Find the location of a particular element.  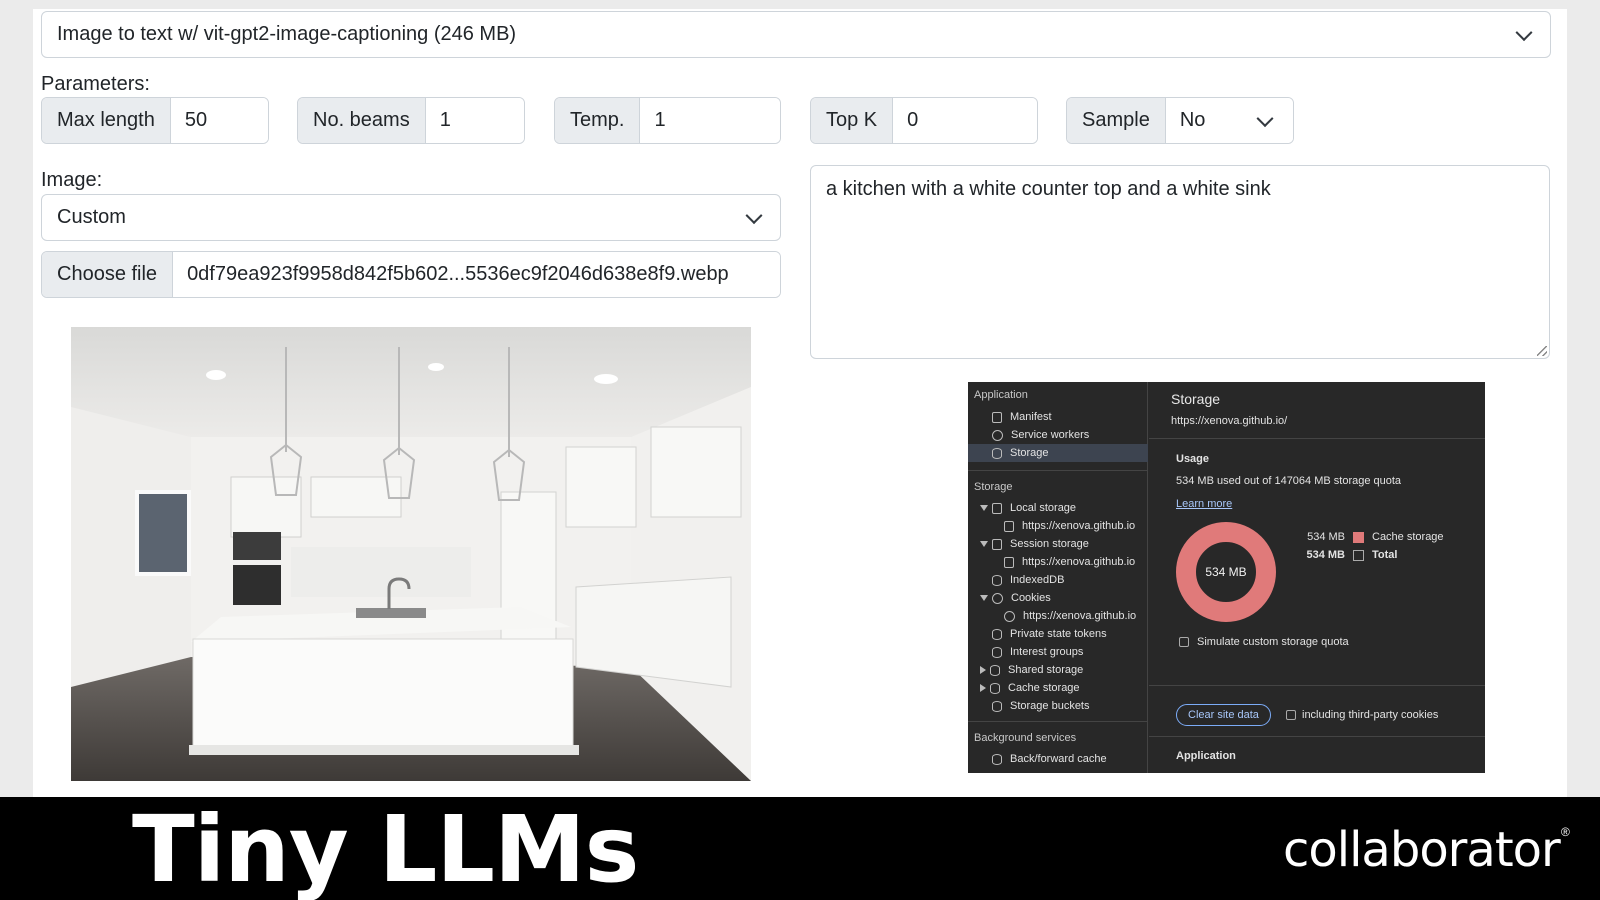

sidebar-item-label: Manifest is located at coordinates (1031, 417).